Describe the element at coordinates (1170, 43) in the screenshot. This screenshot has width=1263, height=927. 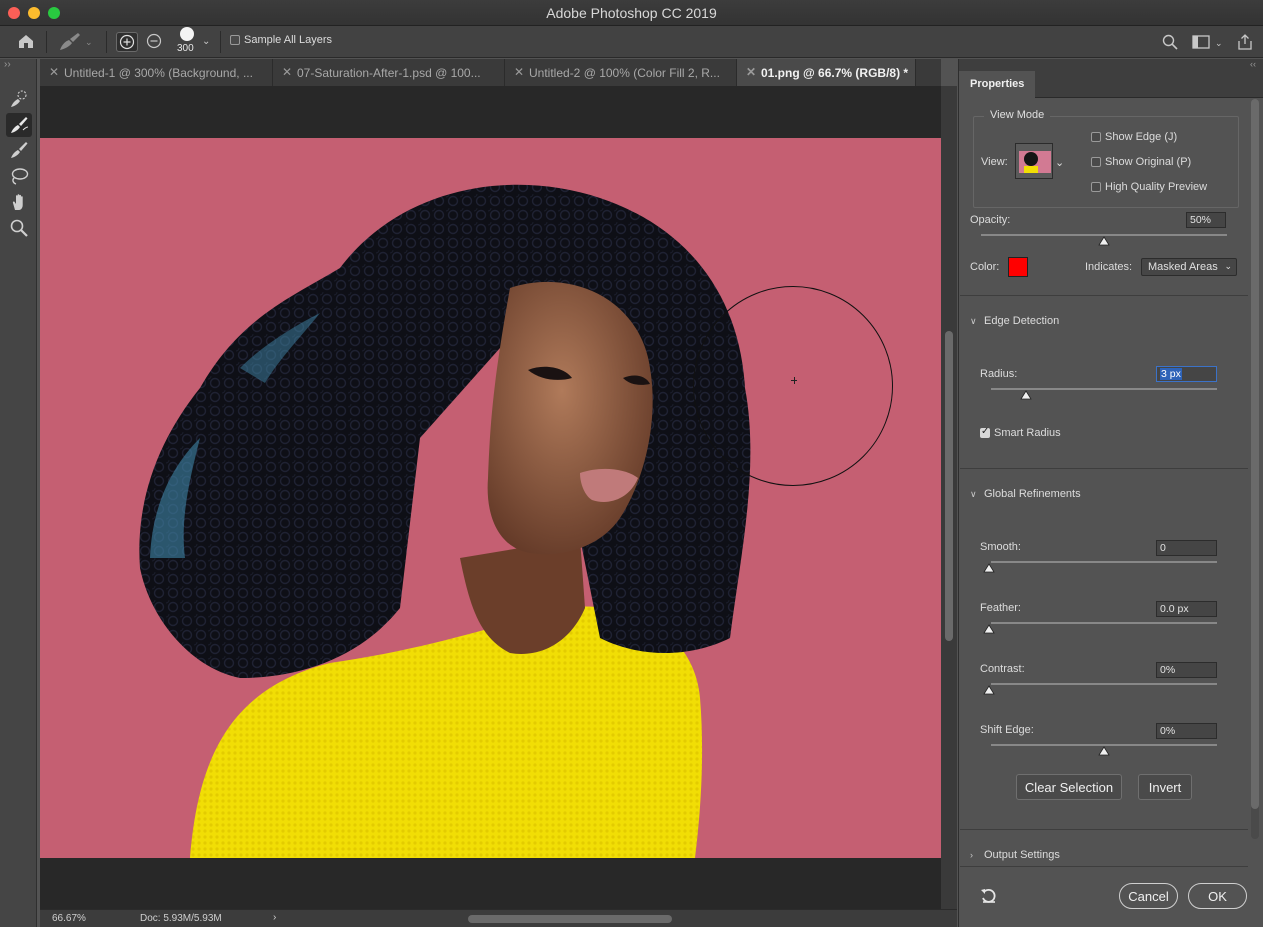
I see `search-icon` at that location.